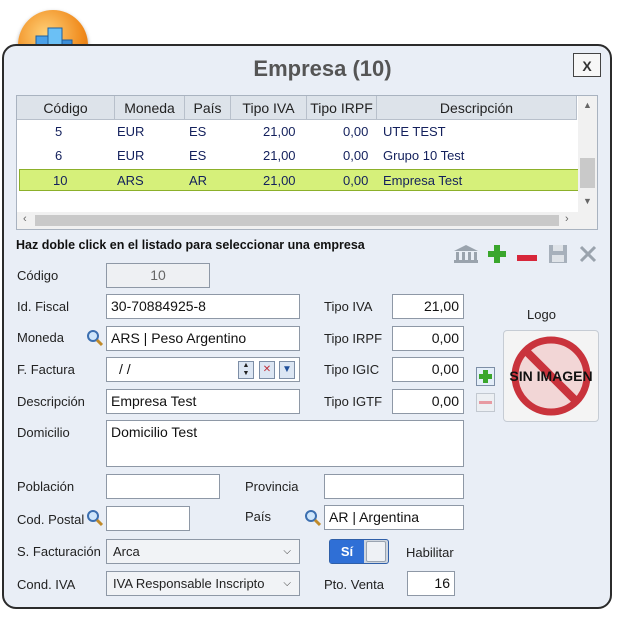  Describe the element at coordinates (66, 108) in the screenshot. I see `column-header-codigo: Código` at that location.